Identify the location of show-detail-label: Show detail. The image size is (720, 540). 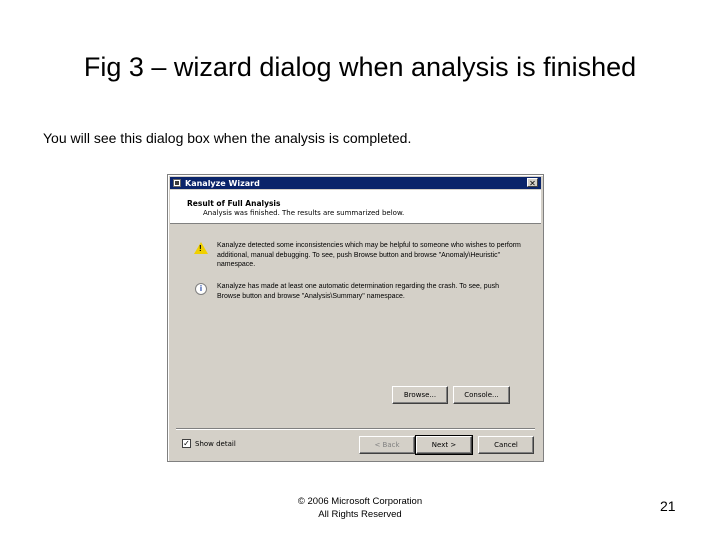
(215, 444).